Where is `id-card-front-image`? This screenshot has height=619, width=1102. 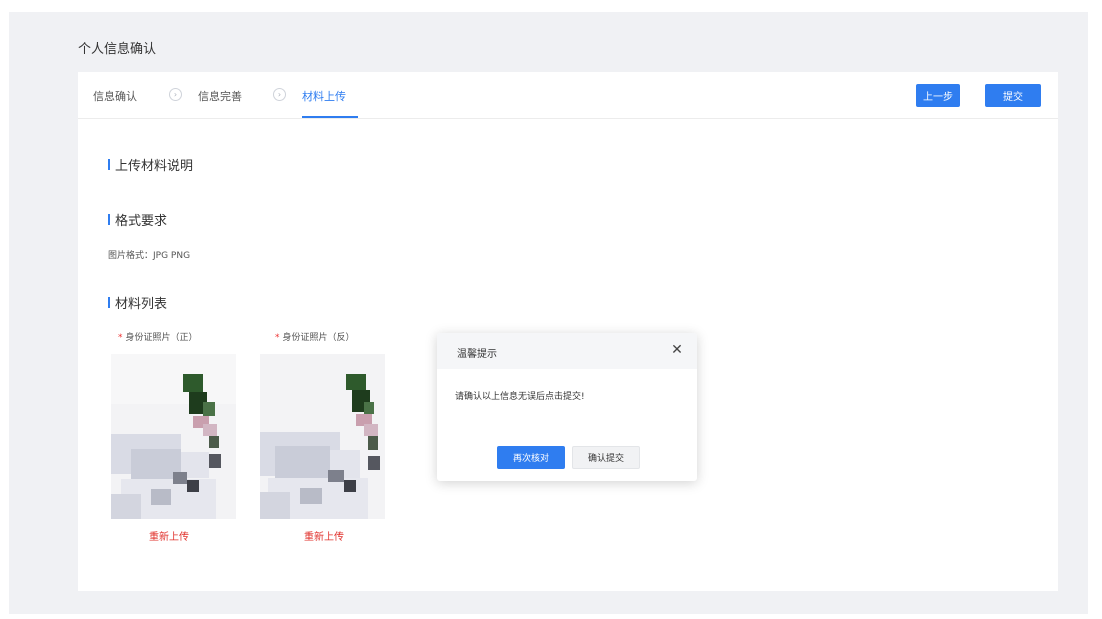 id-card-front-image is located at coordinates (173, 436).